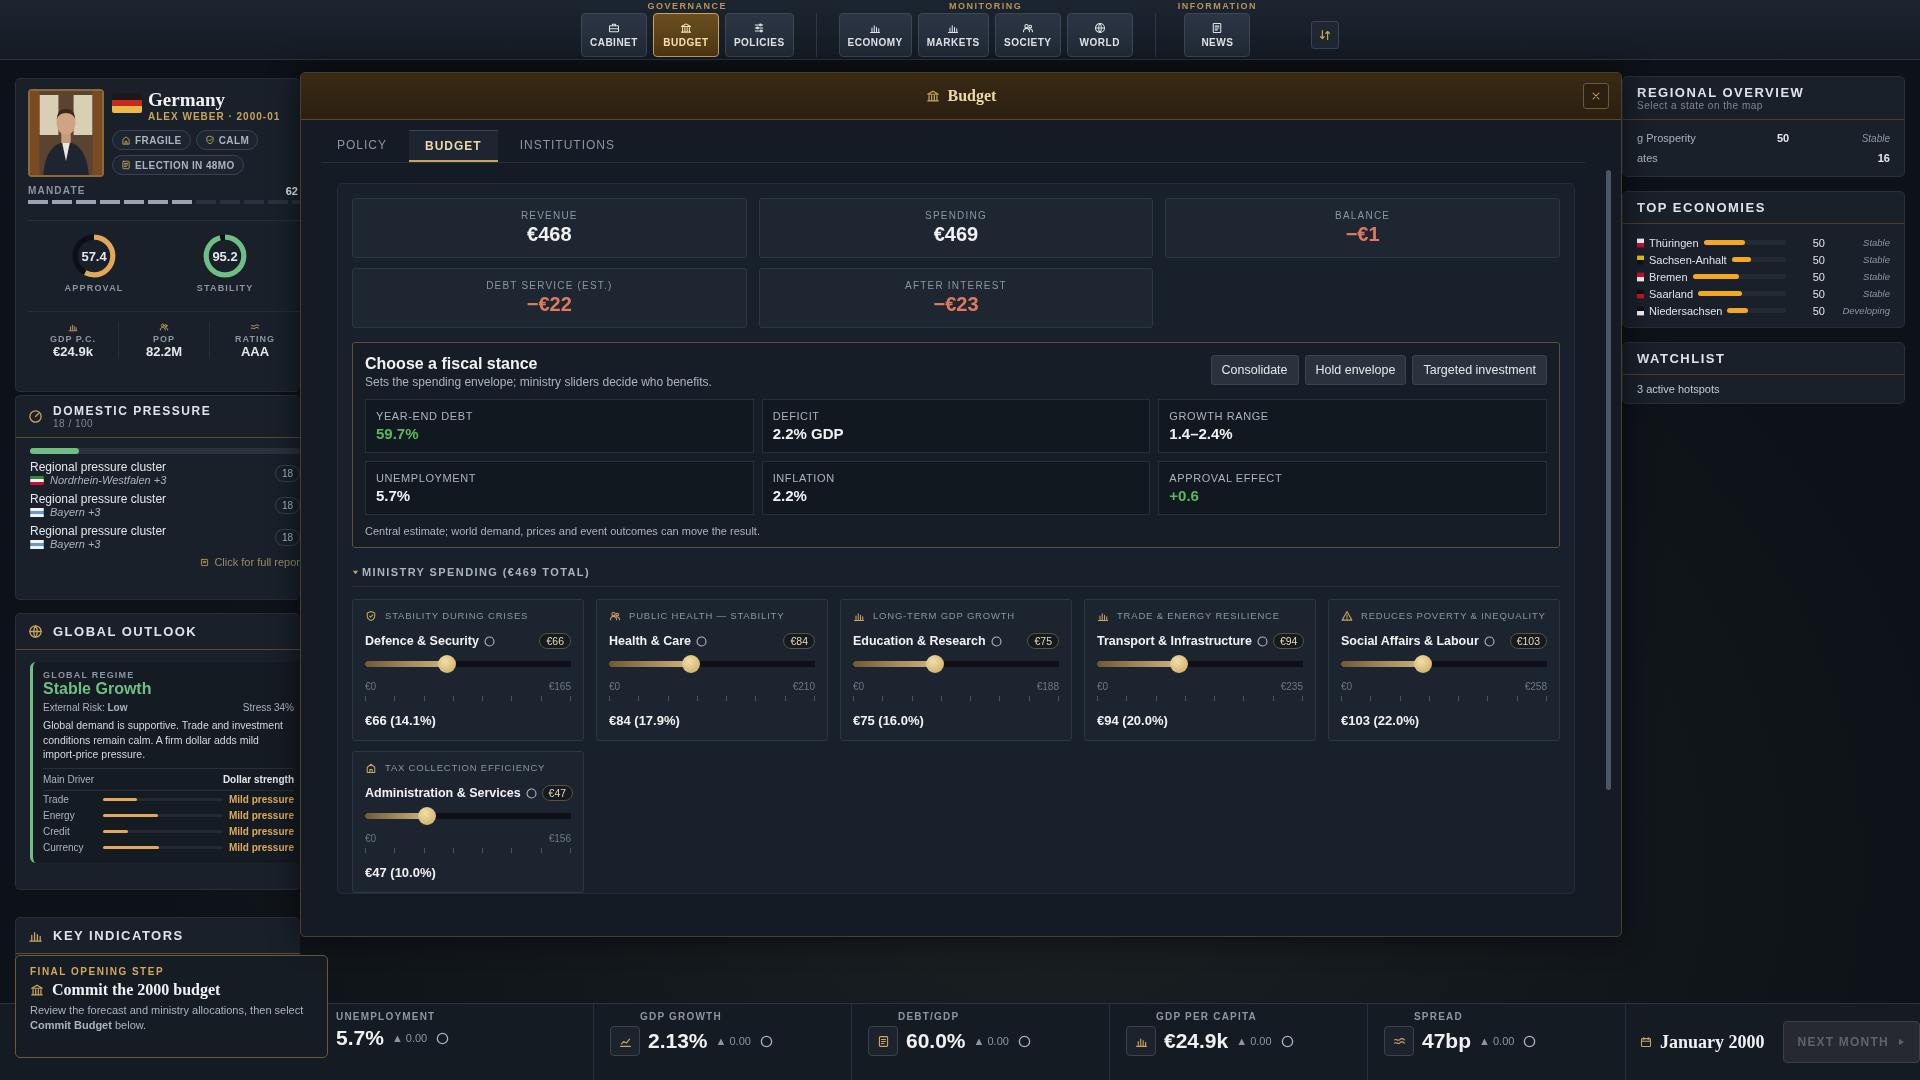  I want to click on state-name: Niedersachsen, so click(1686, 310).